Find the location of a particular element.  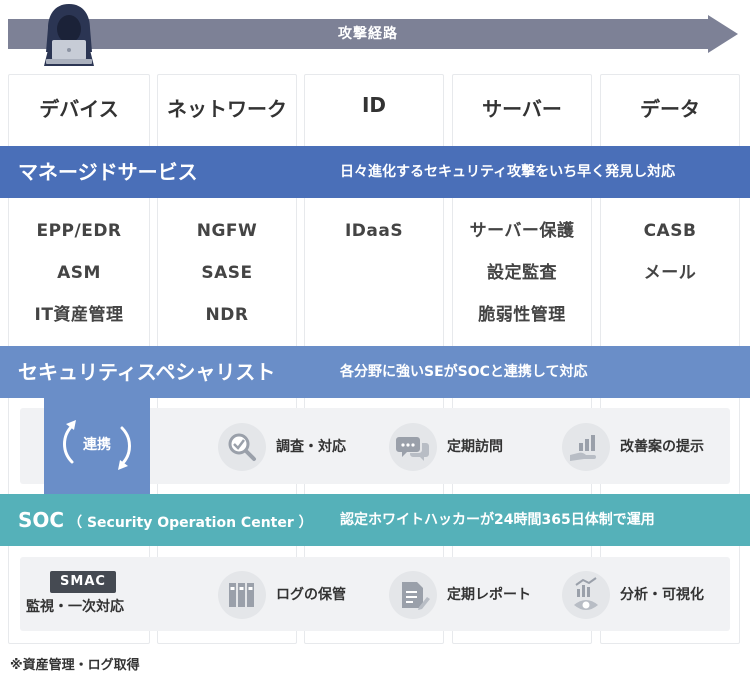

column-item: IDaaS is located at coordinates (374, 231).